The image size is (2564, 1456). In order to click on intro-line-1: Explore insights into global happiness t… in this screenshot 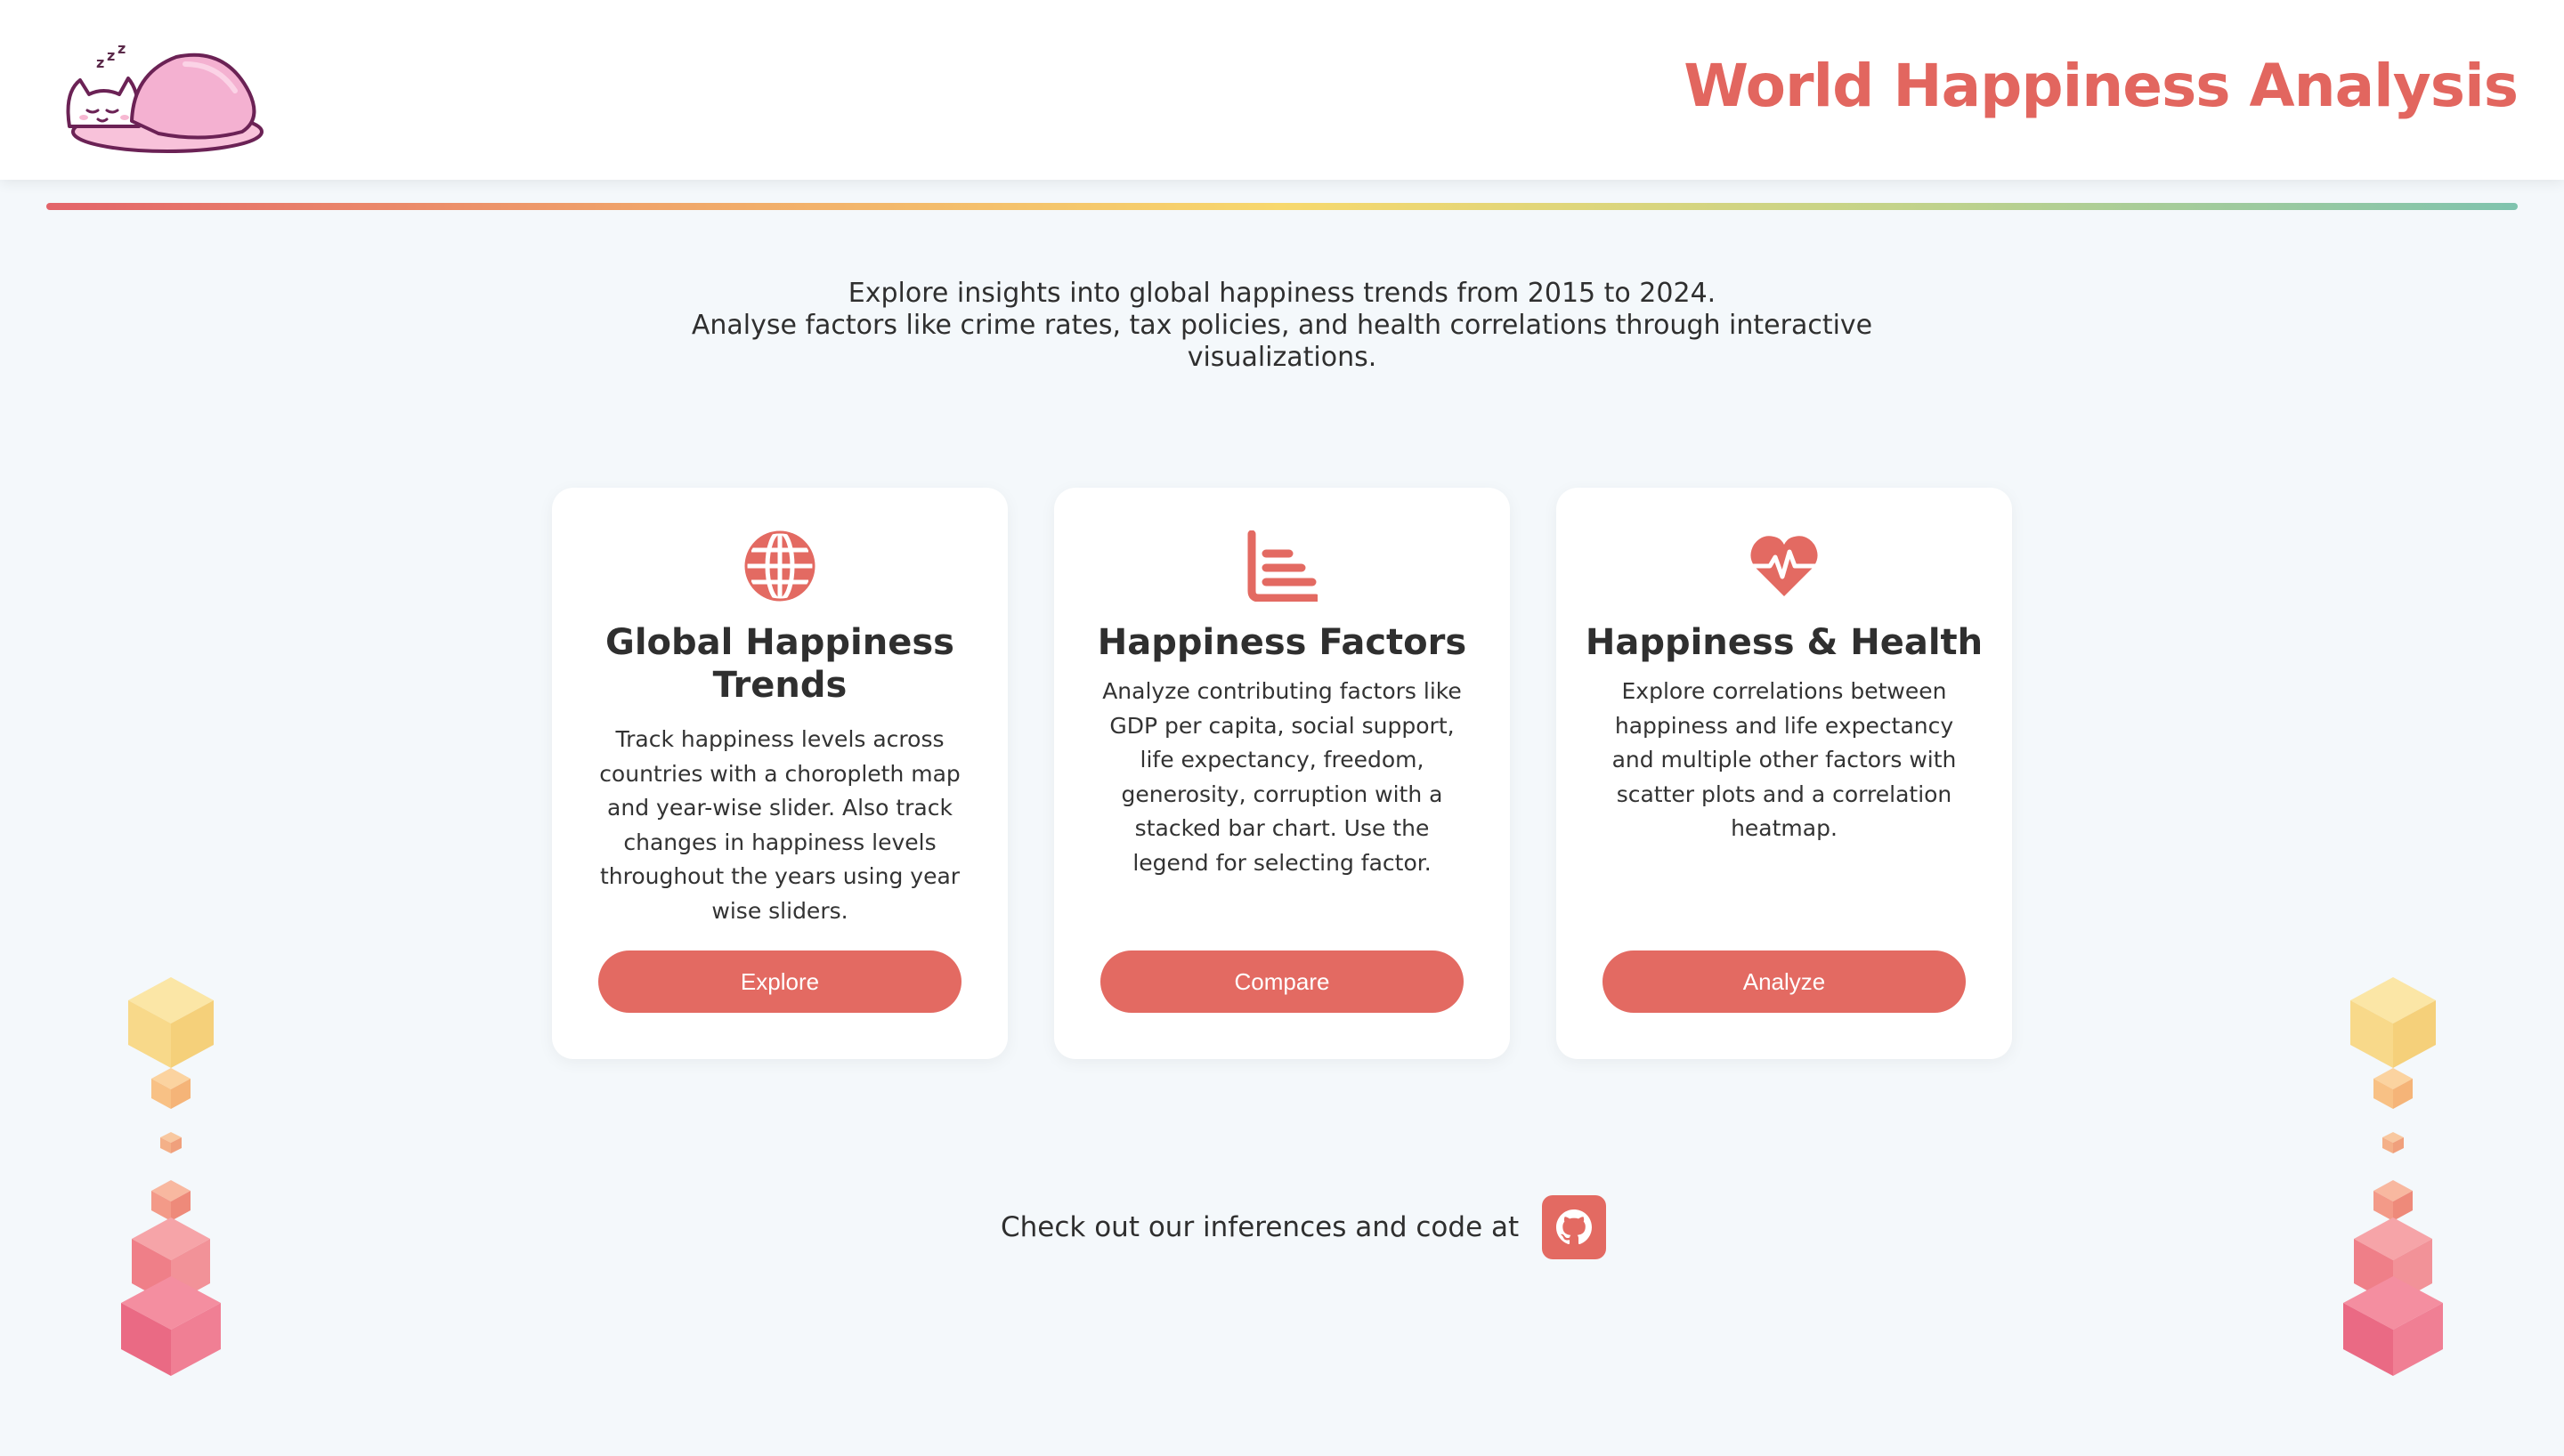, I will do `click(1282, 293)`.